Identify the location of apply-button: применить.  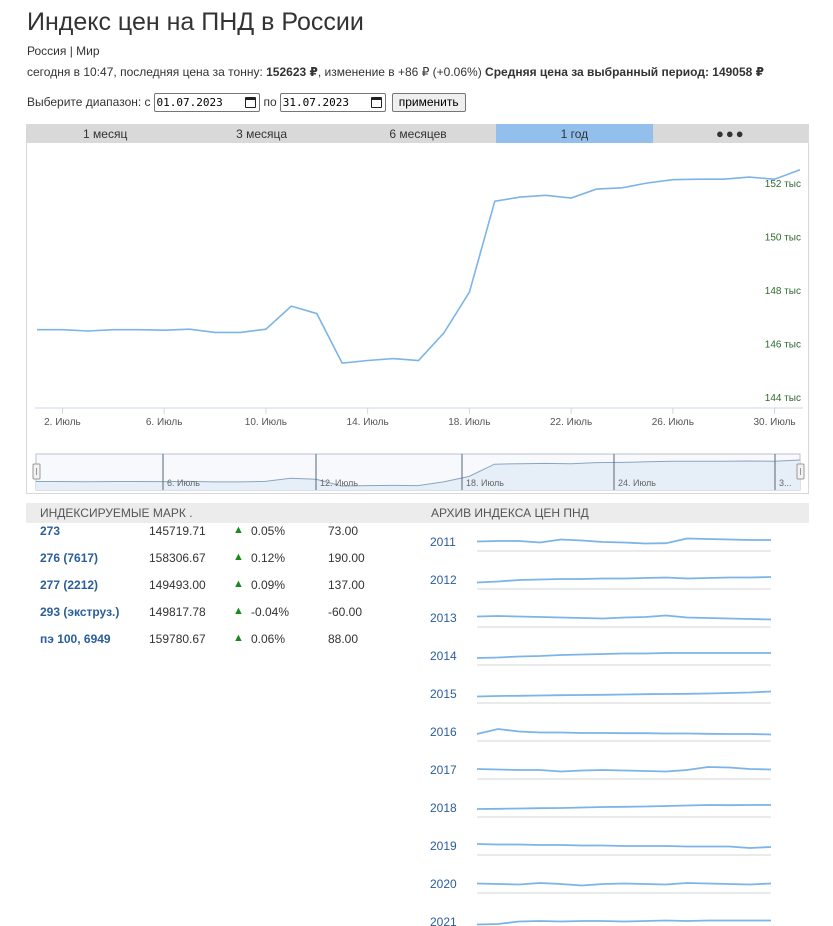
(428, 102).